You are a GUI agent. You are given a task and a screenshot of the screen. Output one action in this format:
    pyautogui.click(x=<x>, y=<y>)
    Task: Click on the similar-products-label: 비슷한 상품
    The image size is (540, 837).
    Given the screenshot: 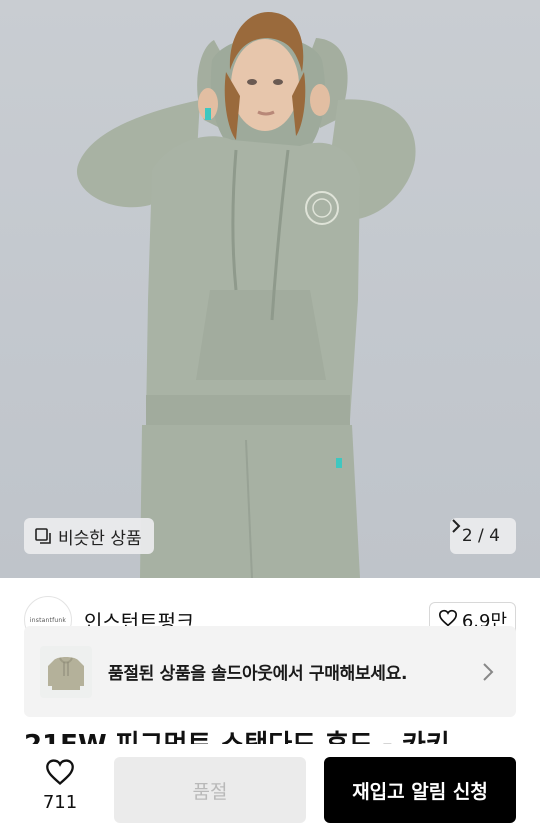 What is the action you would take?
    pyautogui.click(x=100, y=538)
    